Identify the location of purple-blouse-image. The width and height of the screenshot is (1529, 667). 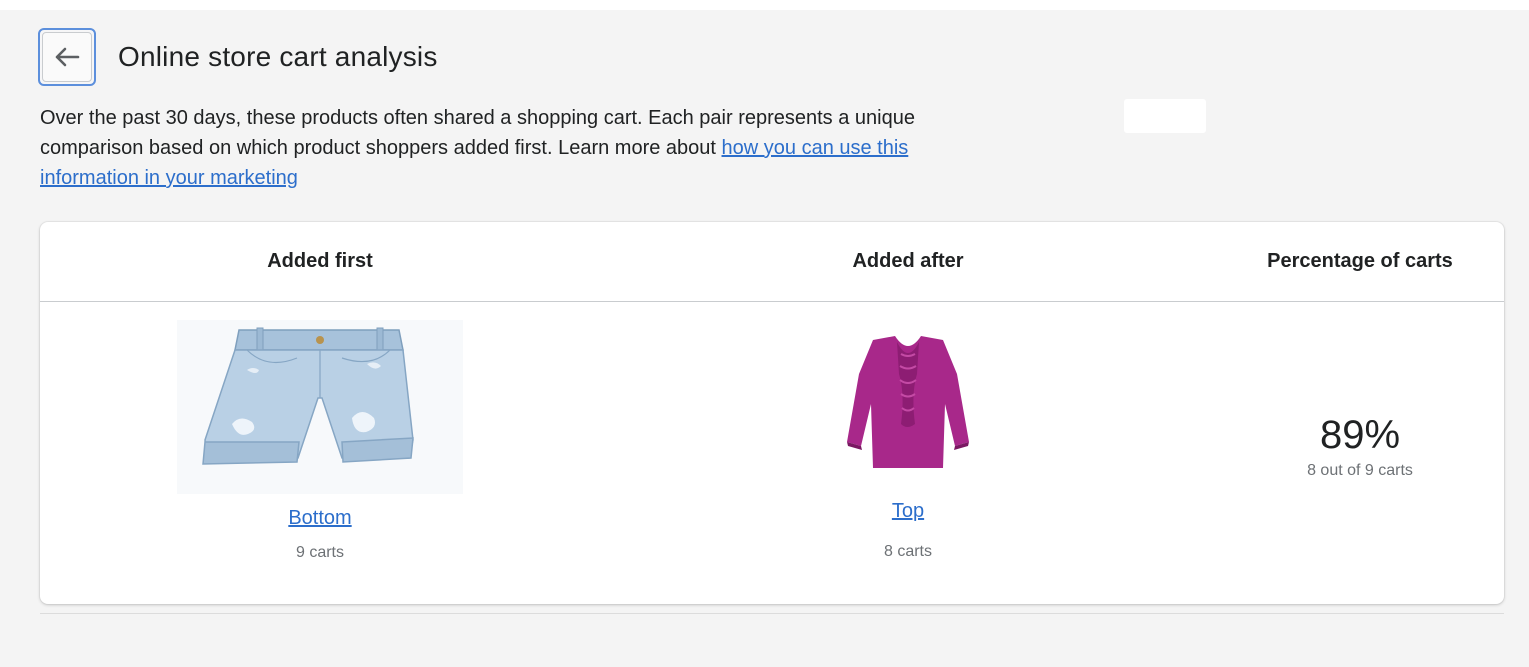
(908, 404).